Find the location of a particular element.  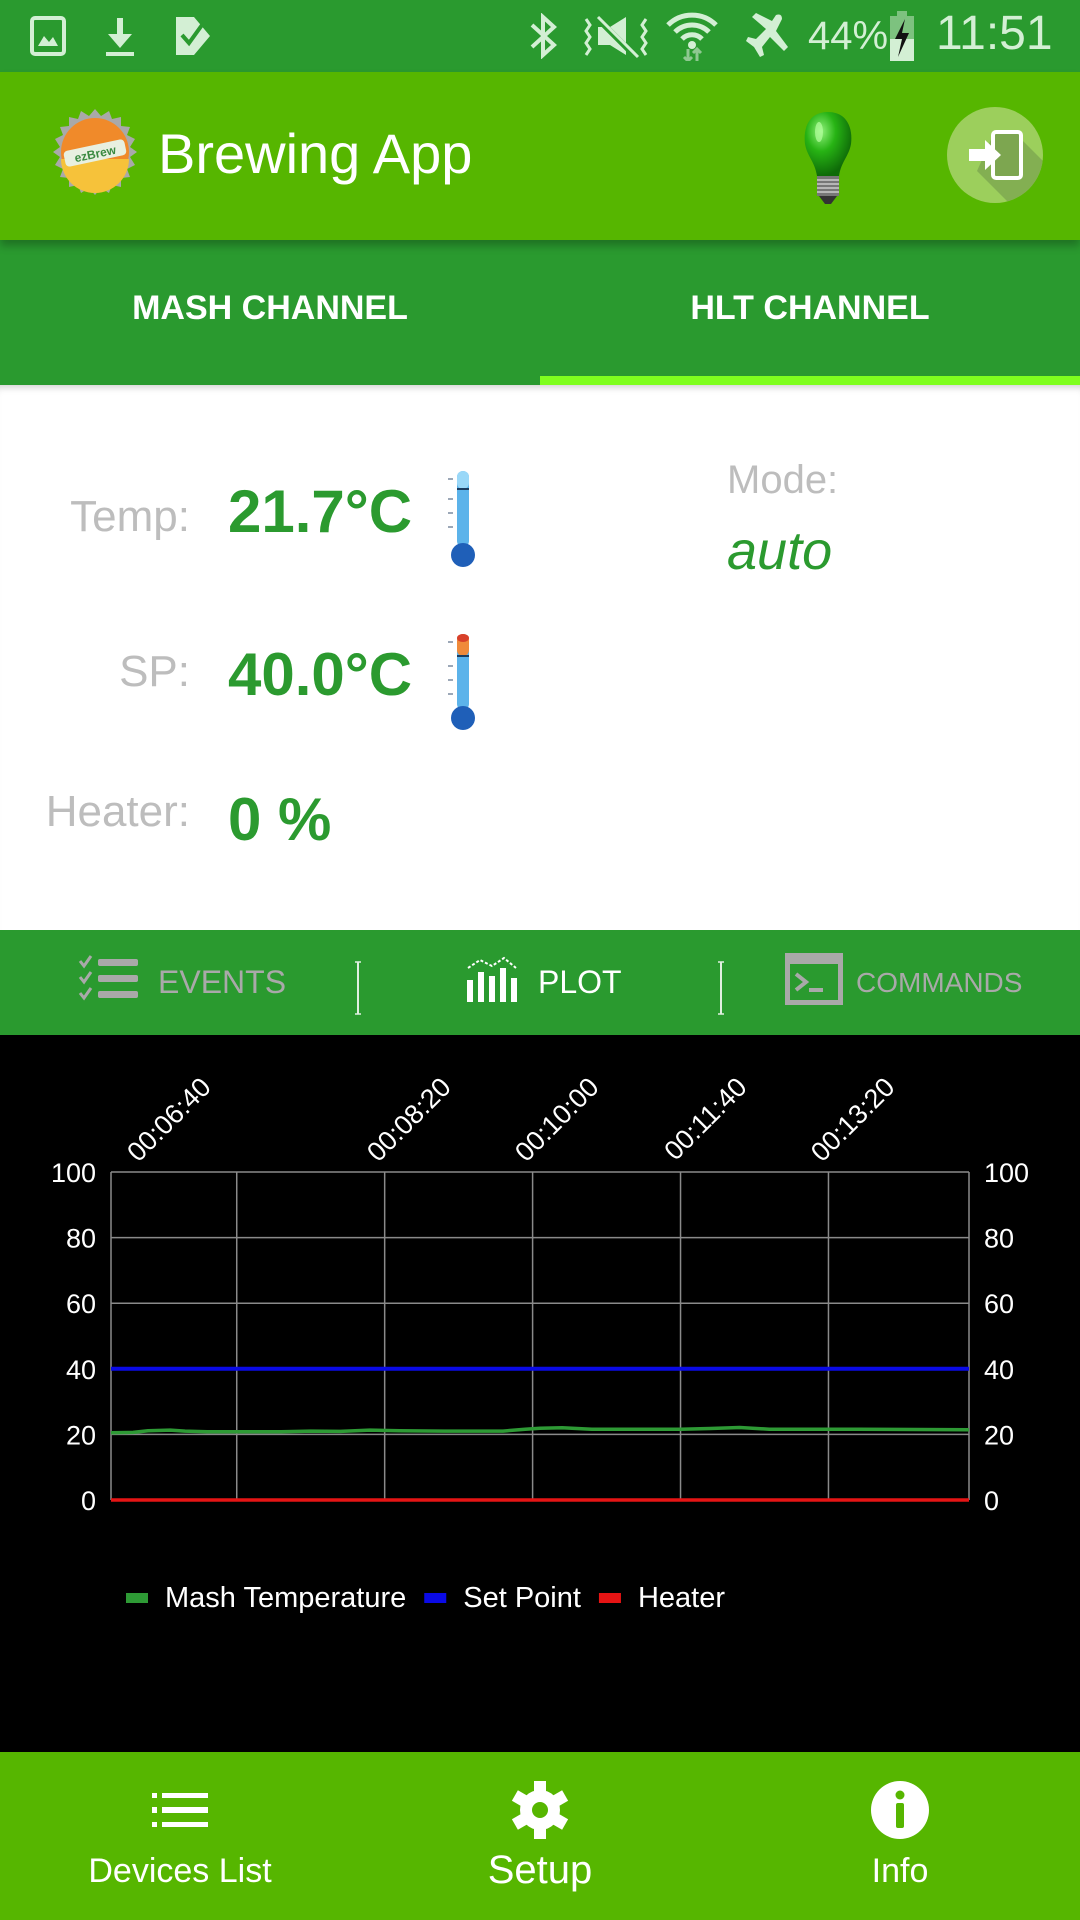

tab-plot: PLOT is located at coordinates (543, 982).